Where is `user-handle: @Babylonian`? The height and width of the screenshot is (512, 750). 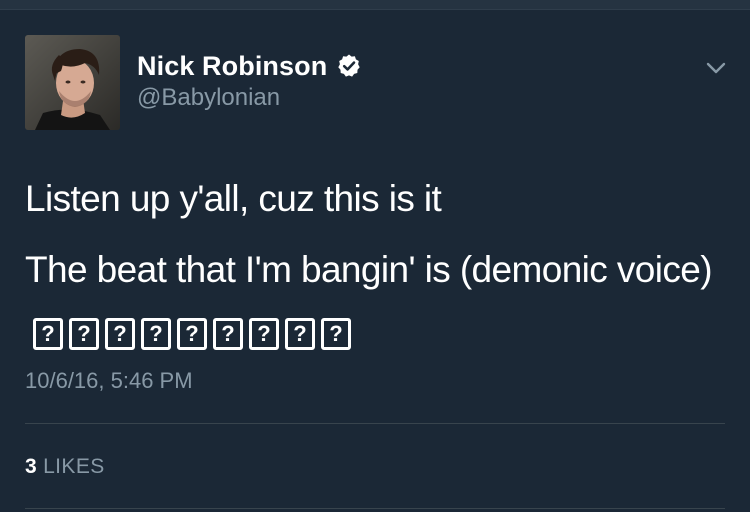
user-handle: @Babylonian is located at coordinates (208, 98).